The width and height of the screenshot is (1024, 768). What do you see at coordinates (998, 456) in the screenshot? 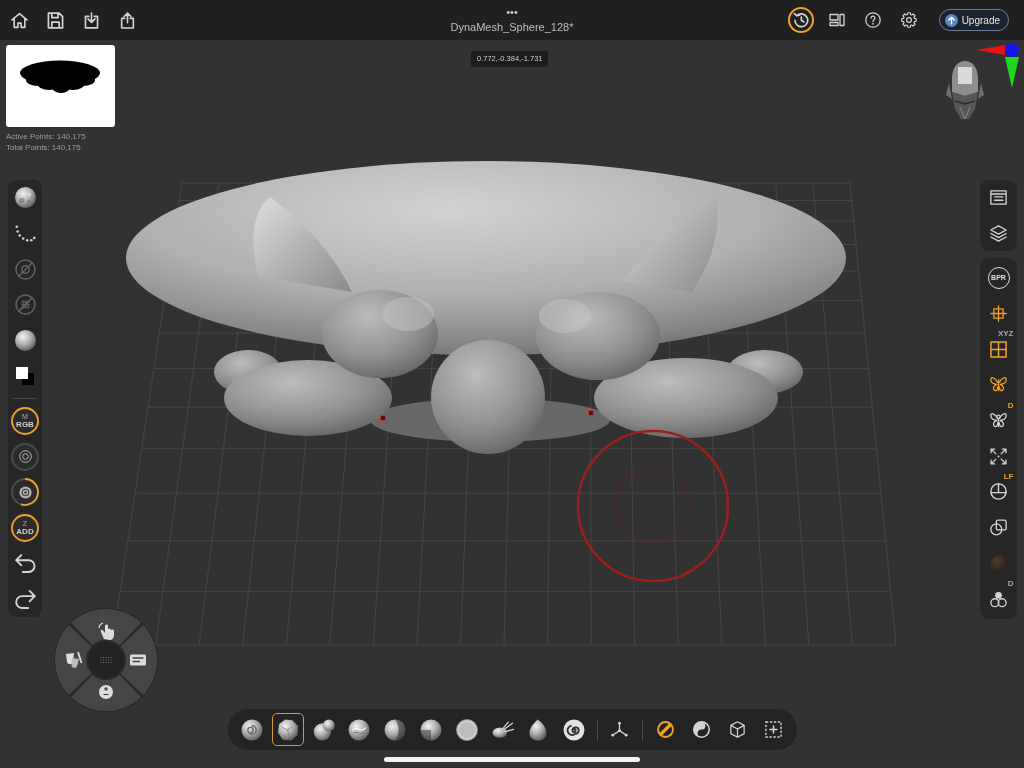
I see `expand-arrows-icon` at bounding box center [998, 456].